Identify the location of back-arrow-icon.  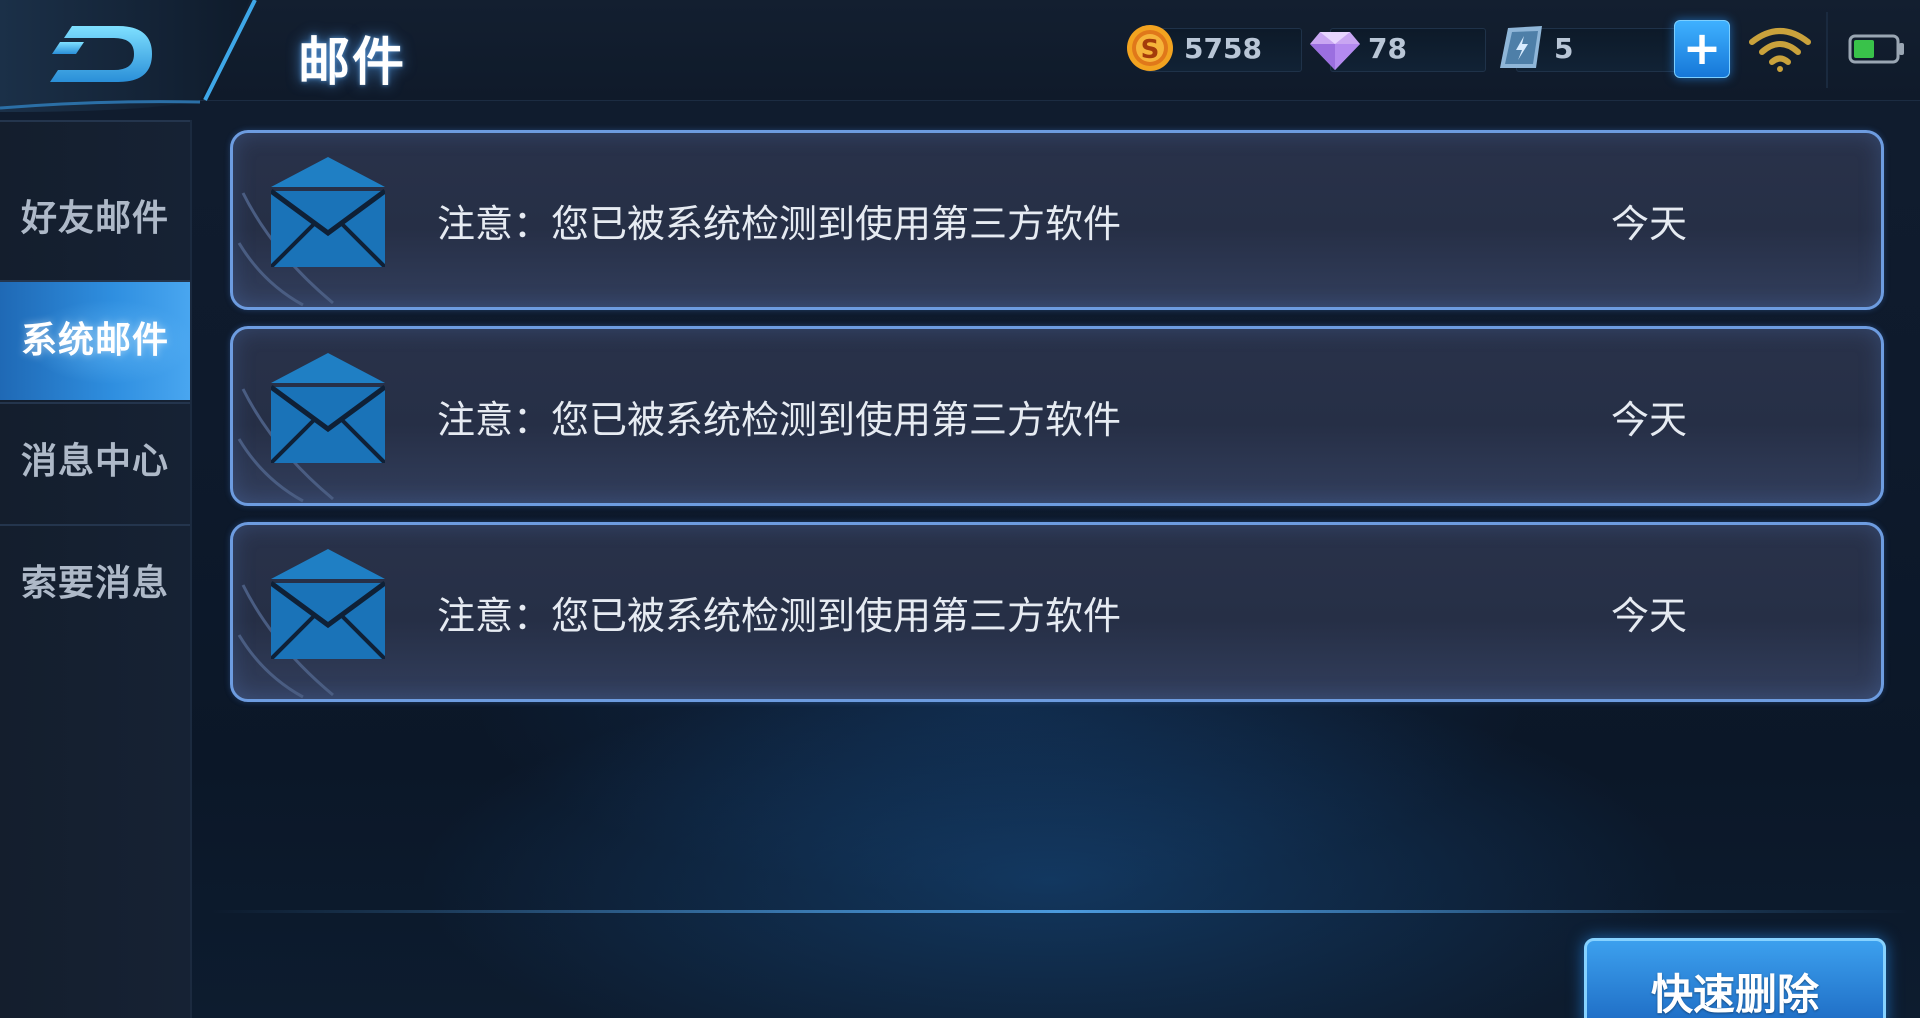
(128, 56).